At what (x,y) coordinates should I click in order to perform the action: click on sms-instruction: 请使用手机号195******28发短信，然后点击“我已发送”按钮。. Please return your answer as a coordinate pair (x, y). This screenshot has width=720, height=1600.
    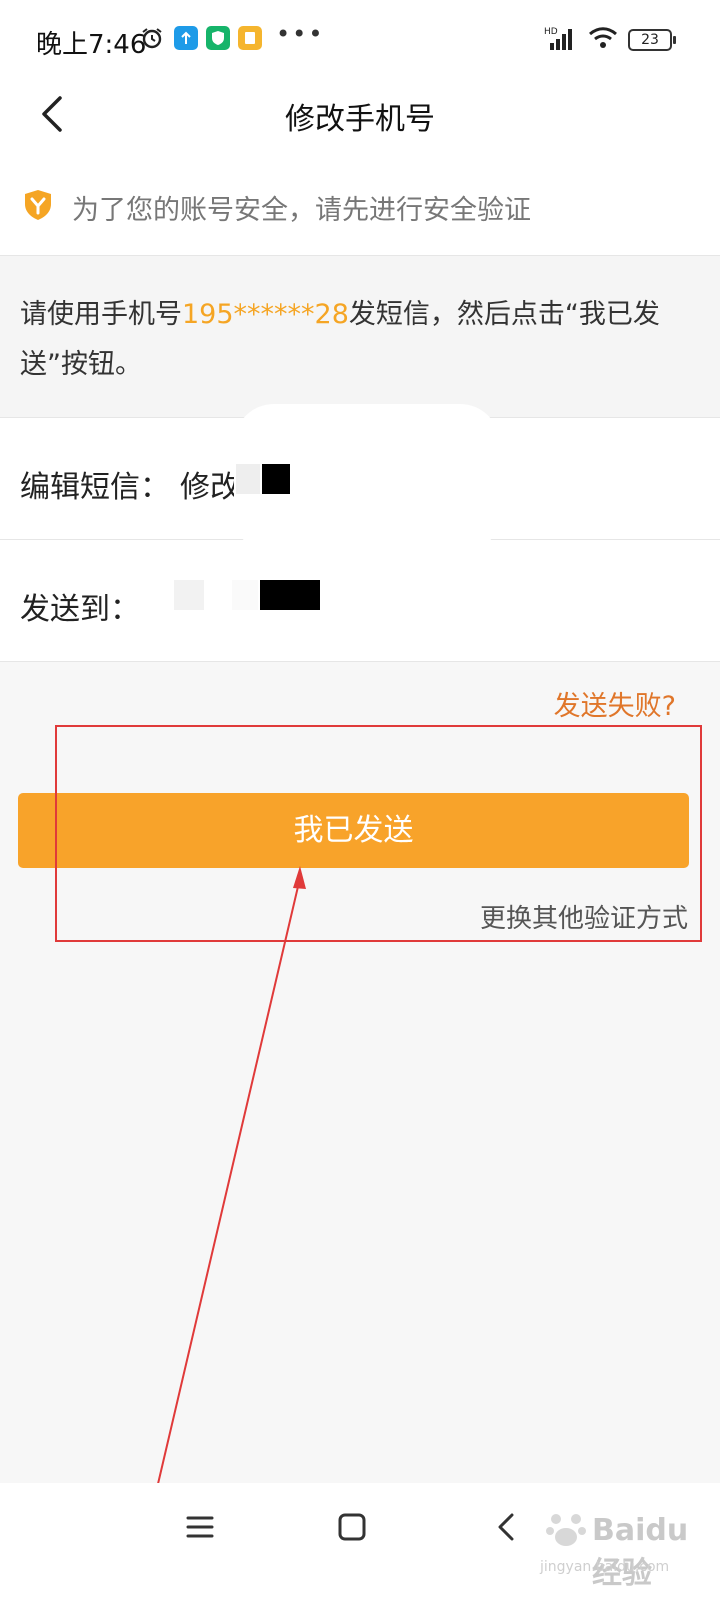
    Looking at the image, I should click on (360, 337).